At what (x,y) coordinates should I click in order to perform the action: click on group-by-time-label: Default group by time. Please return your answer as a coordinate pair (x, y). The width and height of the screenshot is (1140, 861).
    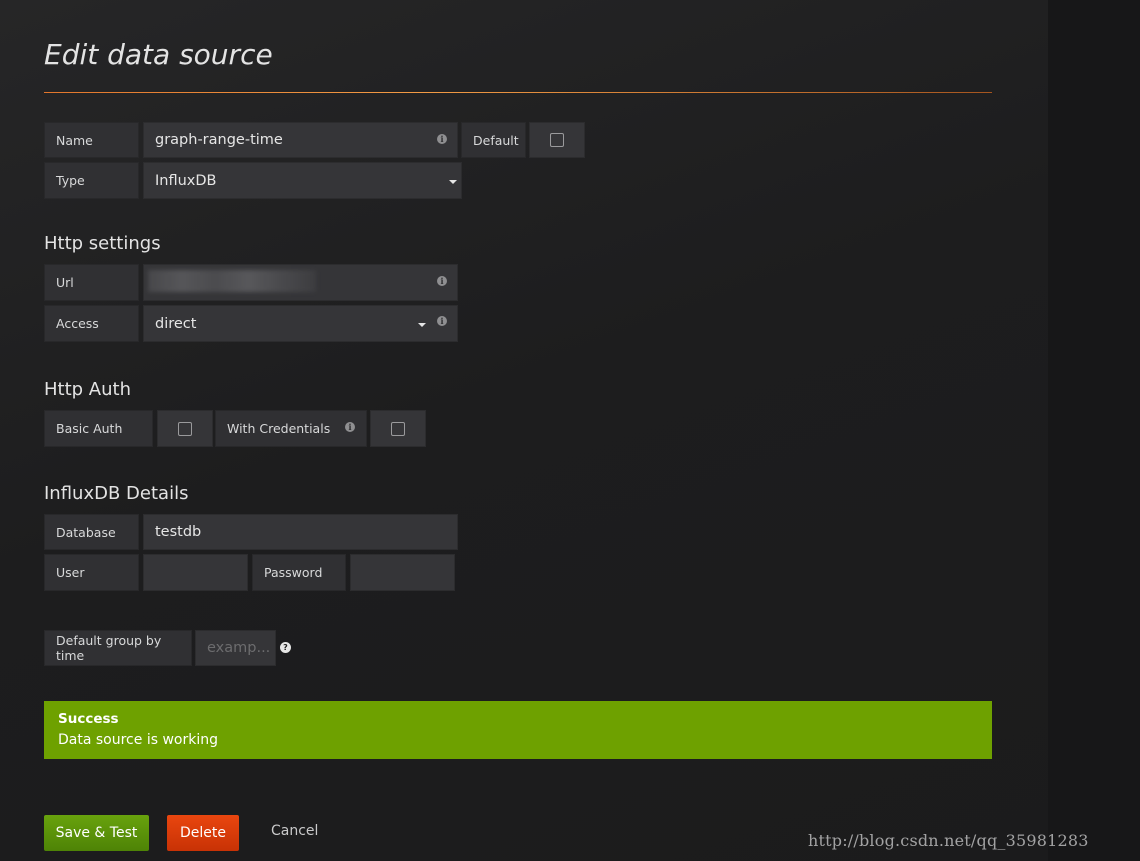
    Looking at the image, I should click on (118, 648).